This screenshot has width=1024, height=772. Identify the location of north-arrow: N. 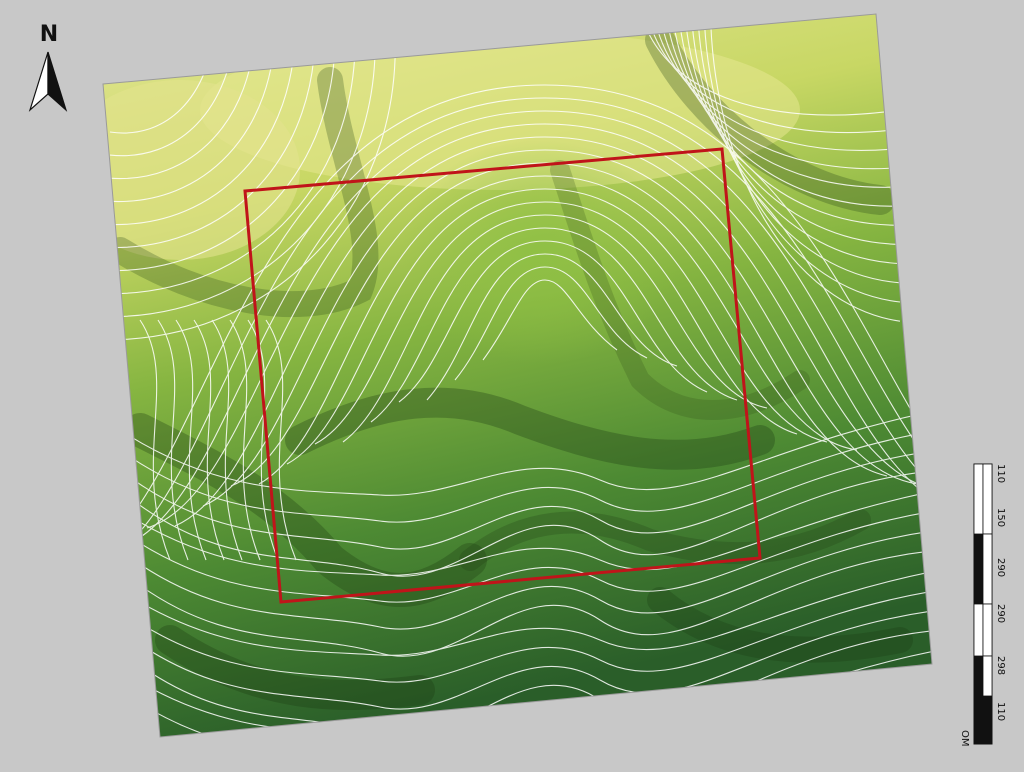
(48, 70).